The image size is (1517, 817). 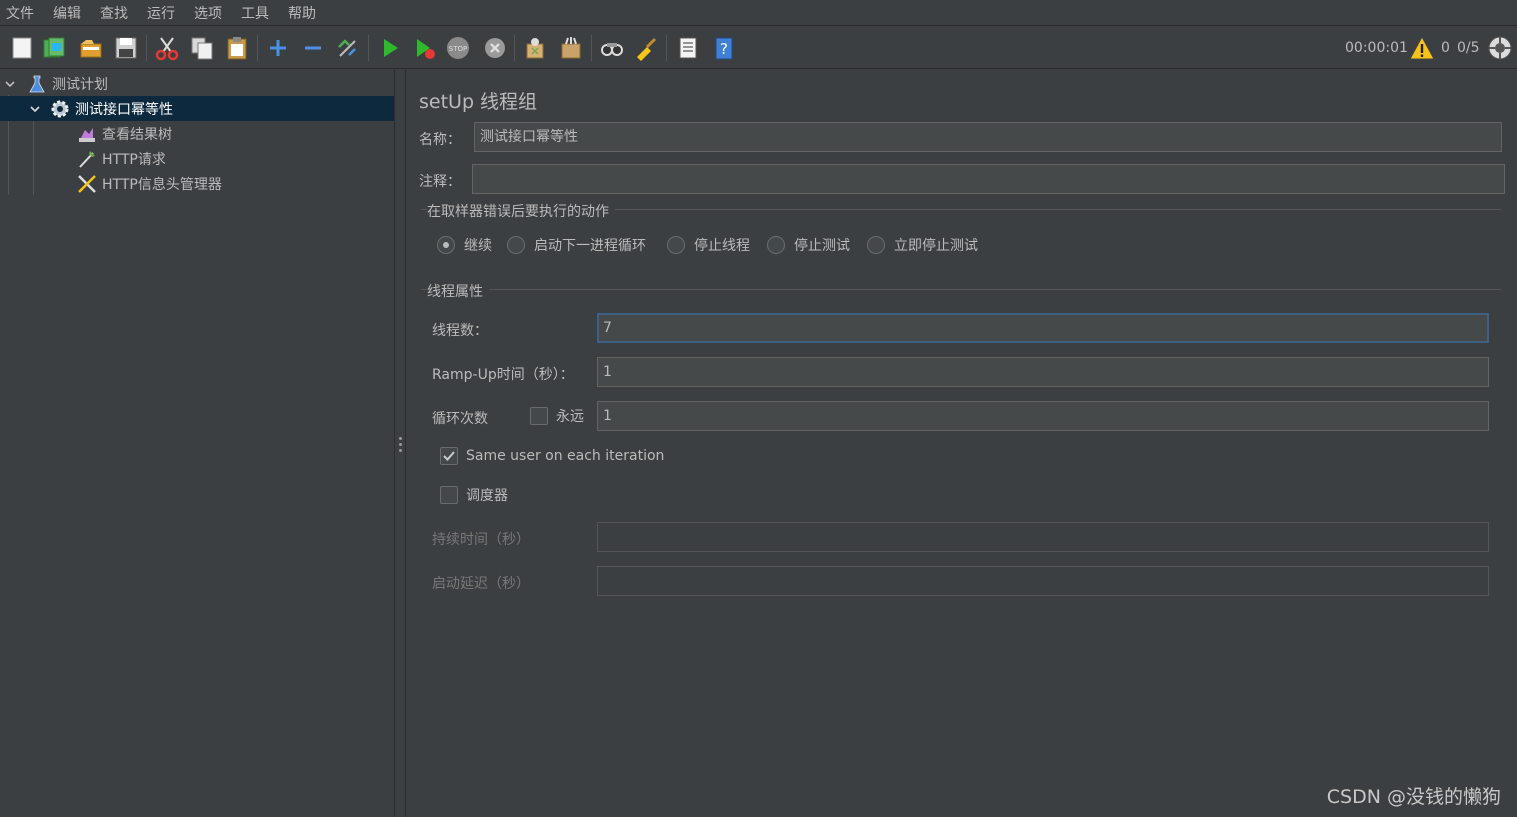 I want to click on clear-all-icon, so click(x=571, y=48).